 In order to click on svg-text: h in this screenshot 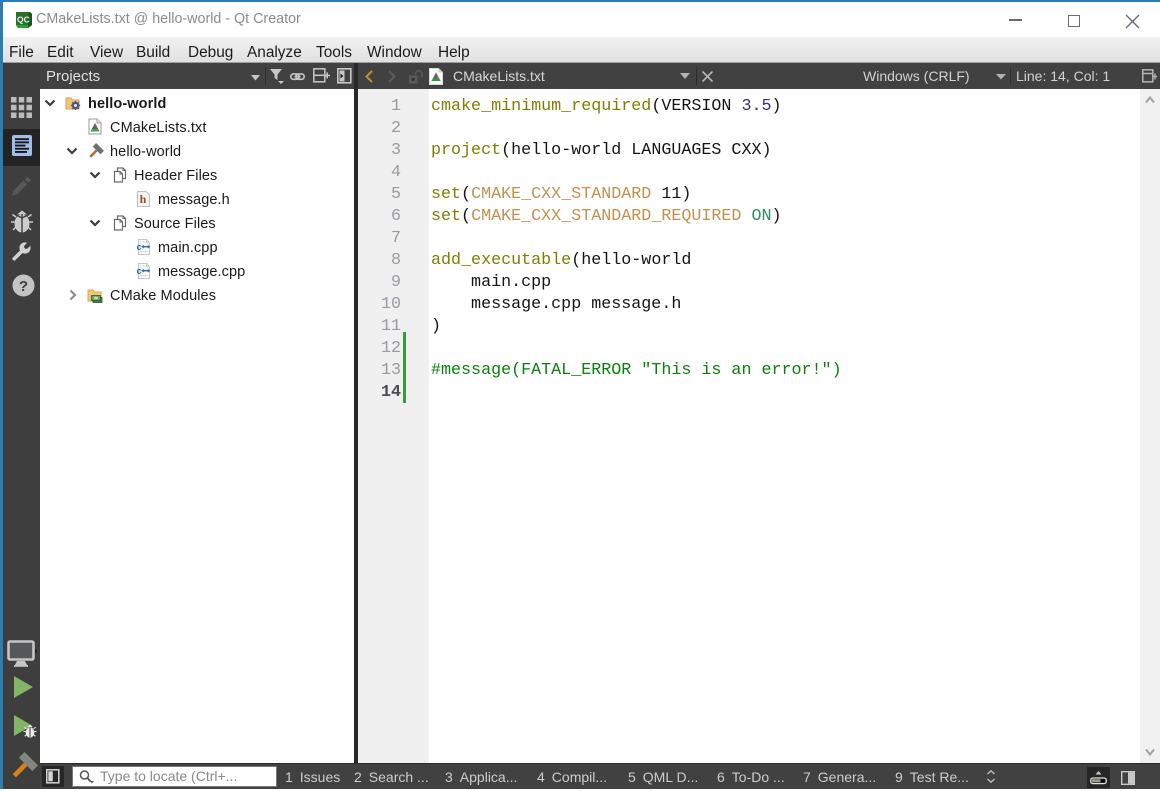, I will do `click(143, 199)`.